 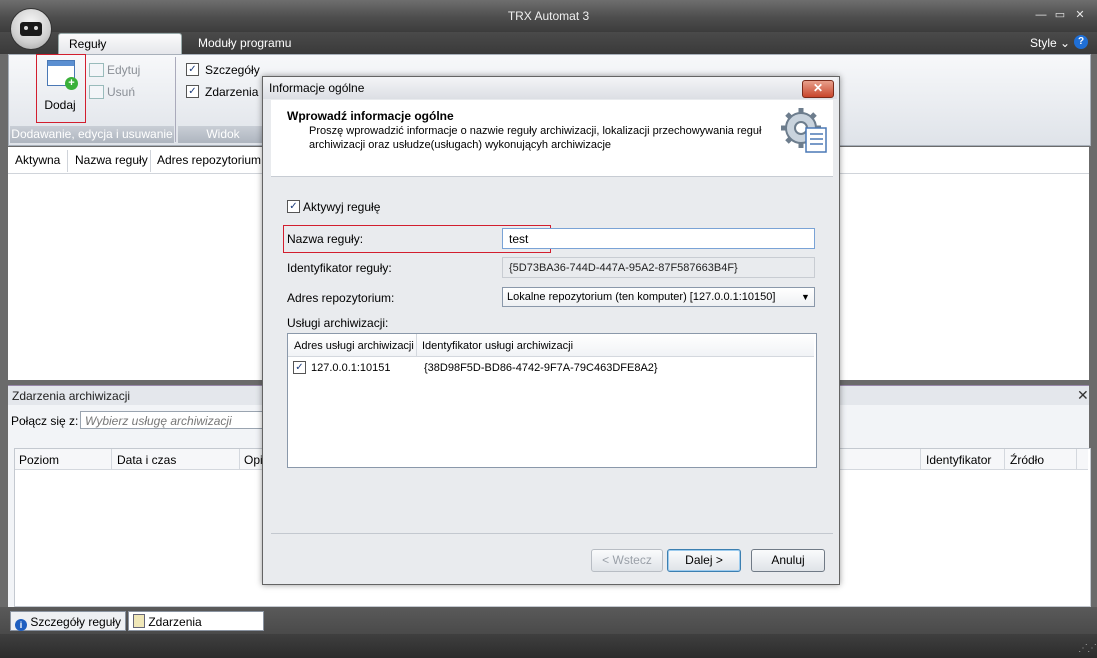 What do you see at coordinates (658, 238) in the screenshot?
I see `rule-name-input: test` at bounding box center [658, 238].